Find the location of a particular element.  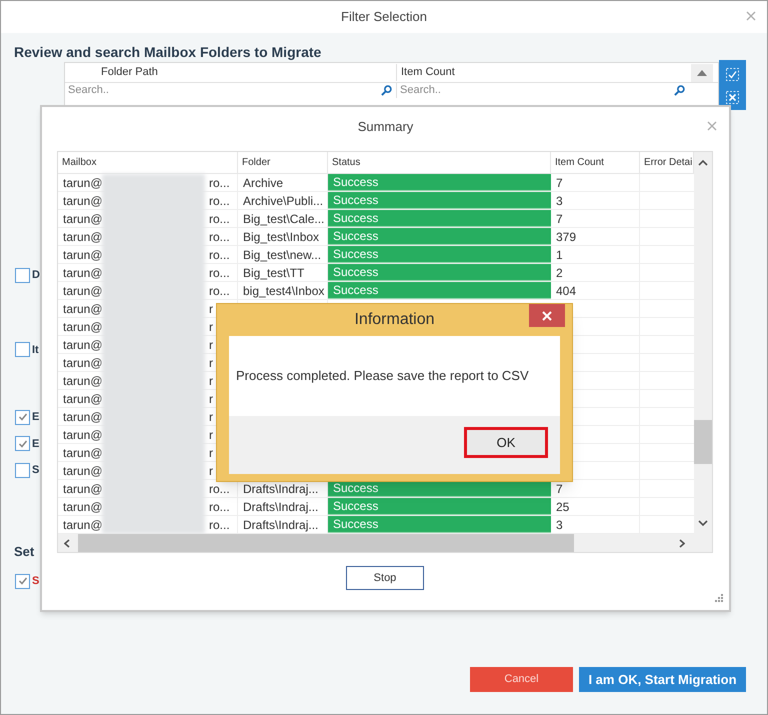

section-heading: Set is located at coordinates (25, 551).